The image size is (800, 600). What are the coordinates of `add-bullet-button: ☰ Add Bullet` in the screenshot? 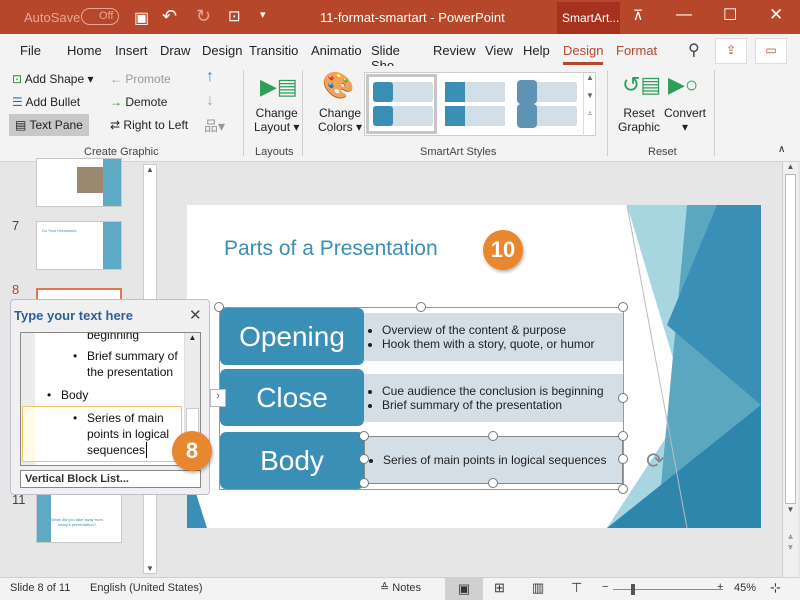 It's located at (46, 102).